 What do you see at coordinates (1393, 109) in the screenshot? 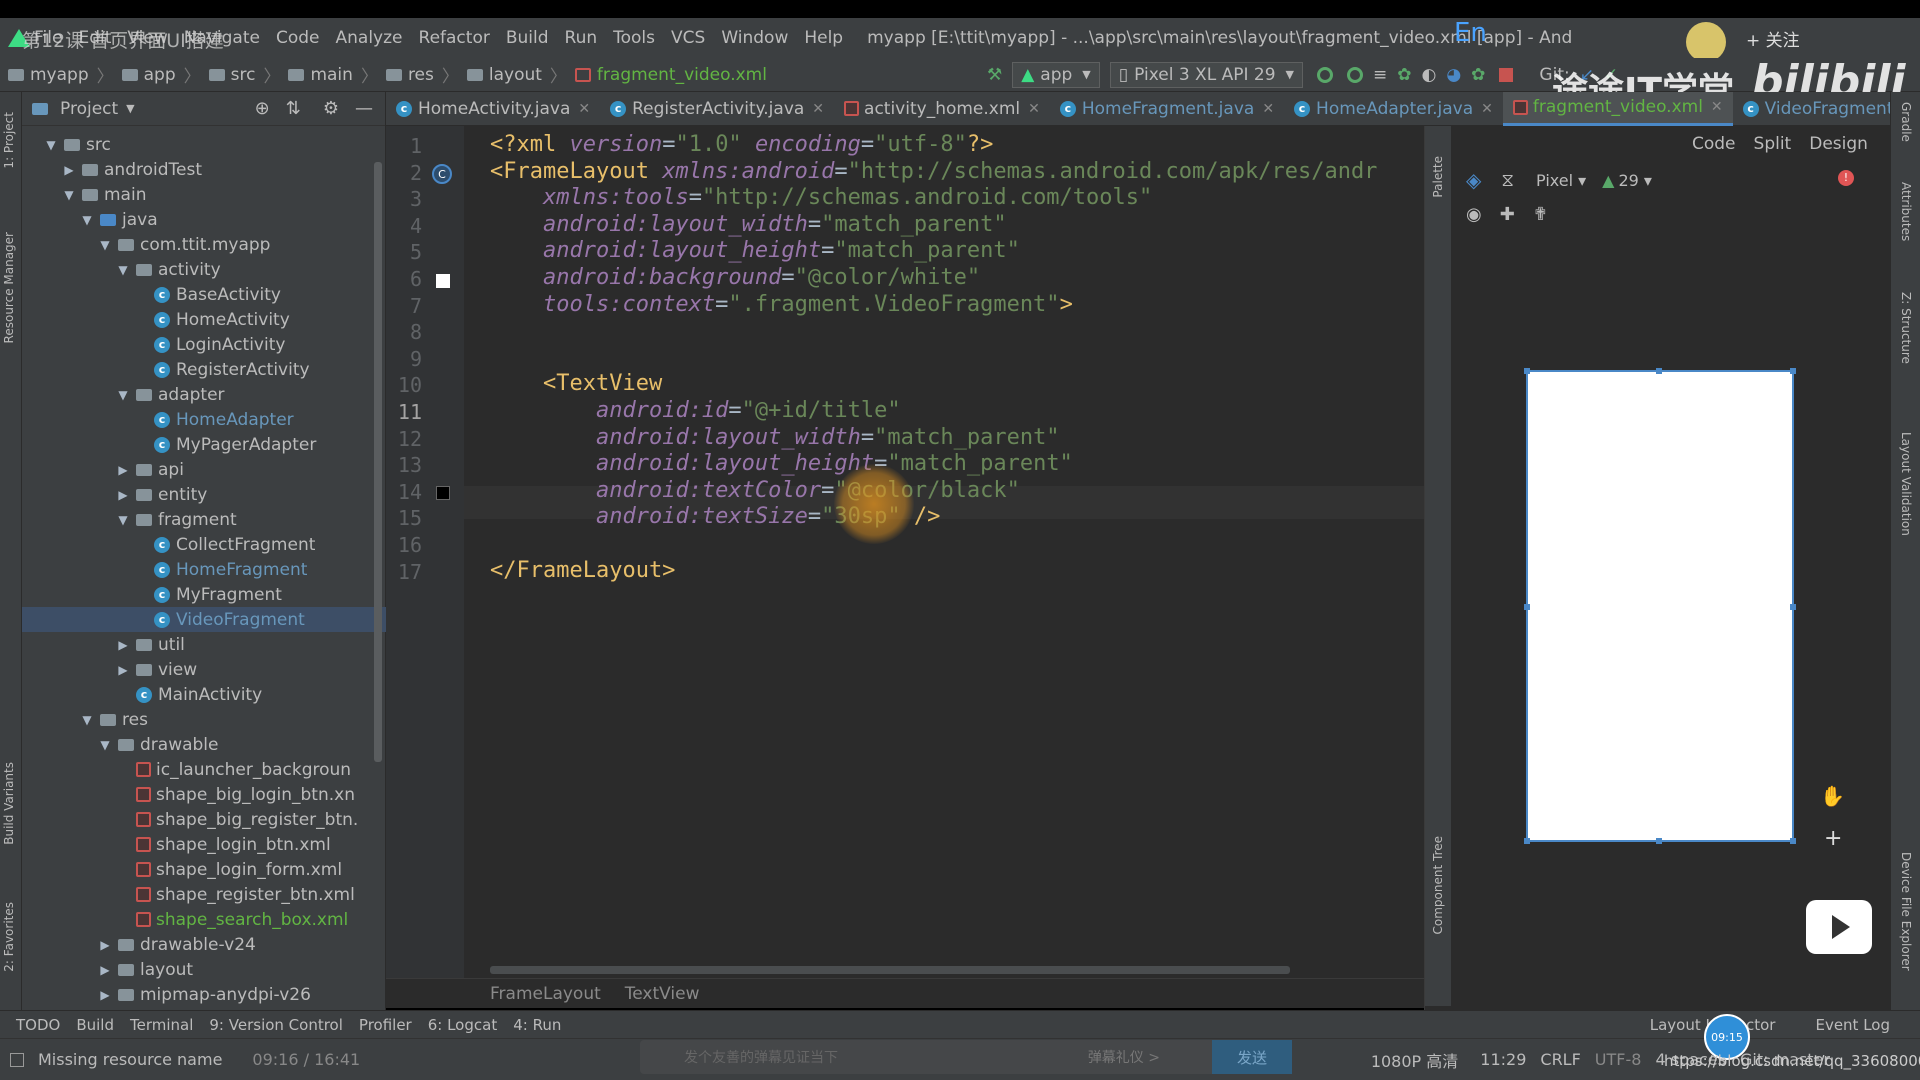
I see `editor-tab: c HomeAdapter.java ✕` at bounding box center [1393, 109].